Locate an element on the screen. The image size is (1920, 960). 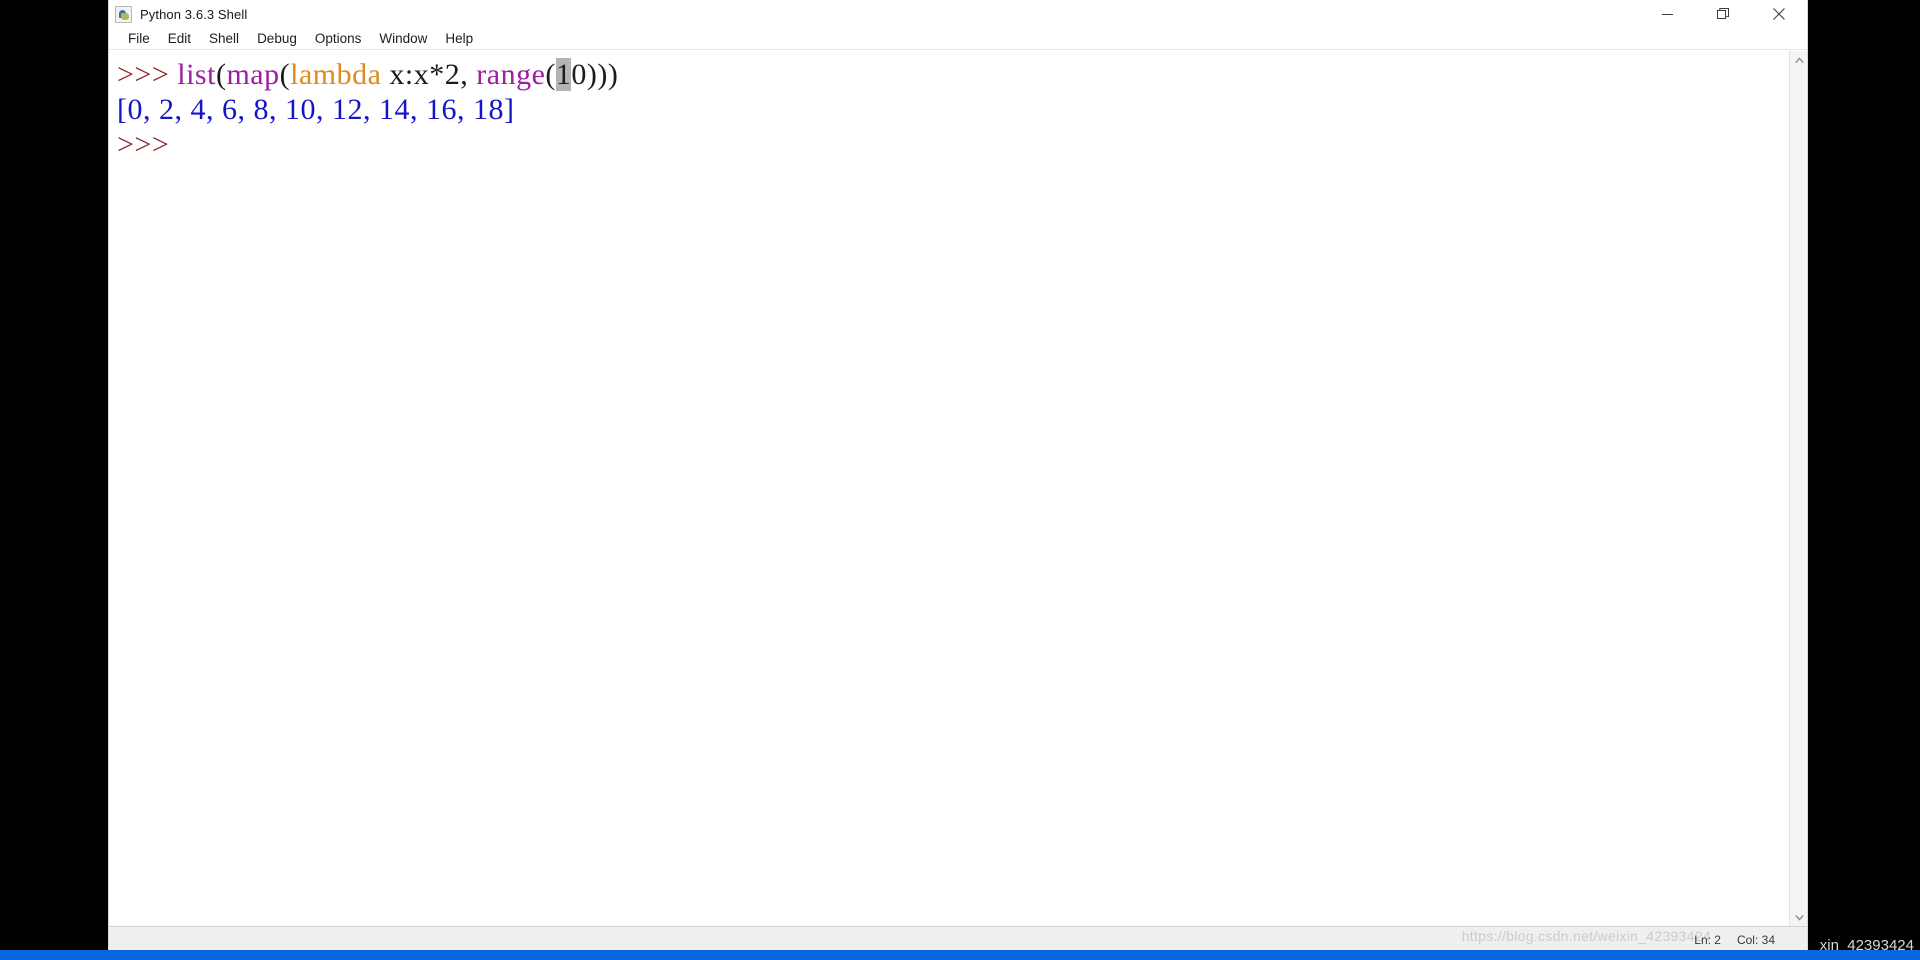
chevron-down-icon is located at coordinates (1799, 917).